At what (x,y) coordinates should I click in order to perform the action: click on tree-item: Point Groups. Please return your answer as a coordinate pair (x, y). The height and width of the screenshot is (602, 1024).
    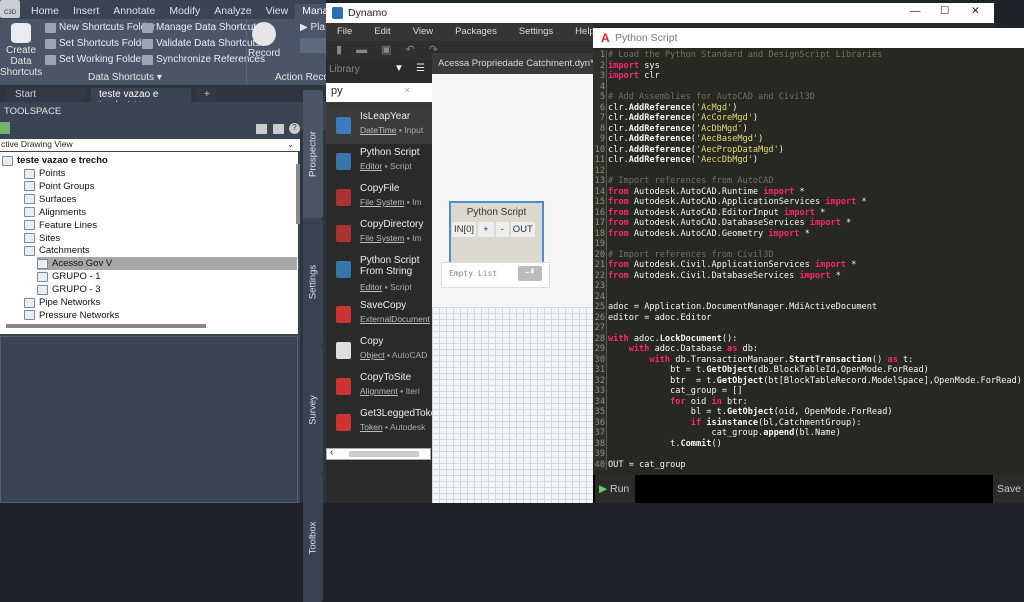
    Looking at the image, I should click on (59, 186).